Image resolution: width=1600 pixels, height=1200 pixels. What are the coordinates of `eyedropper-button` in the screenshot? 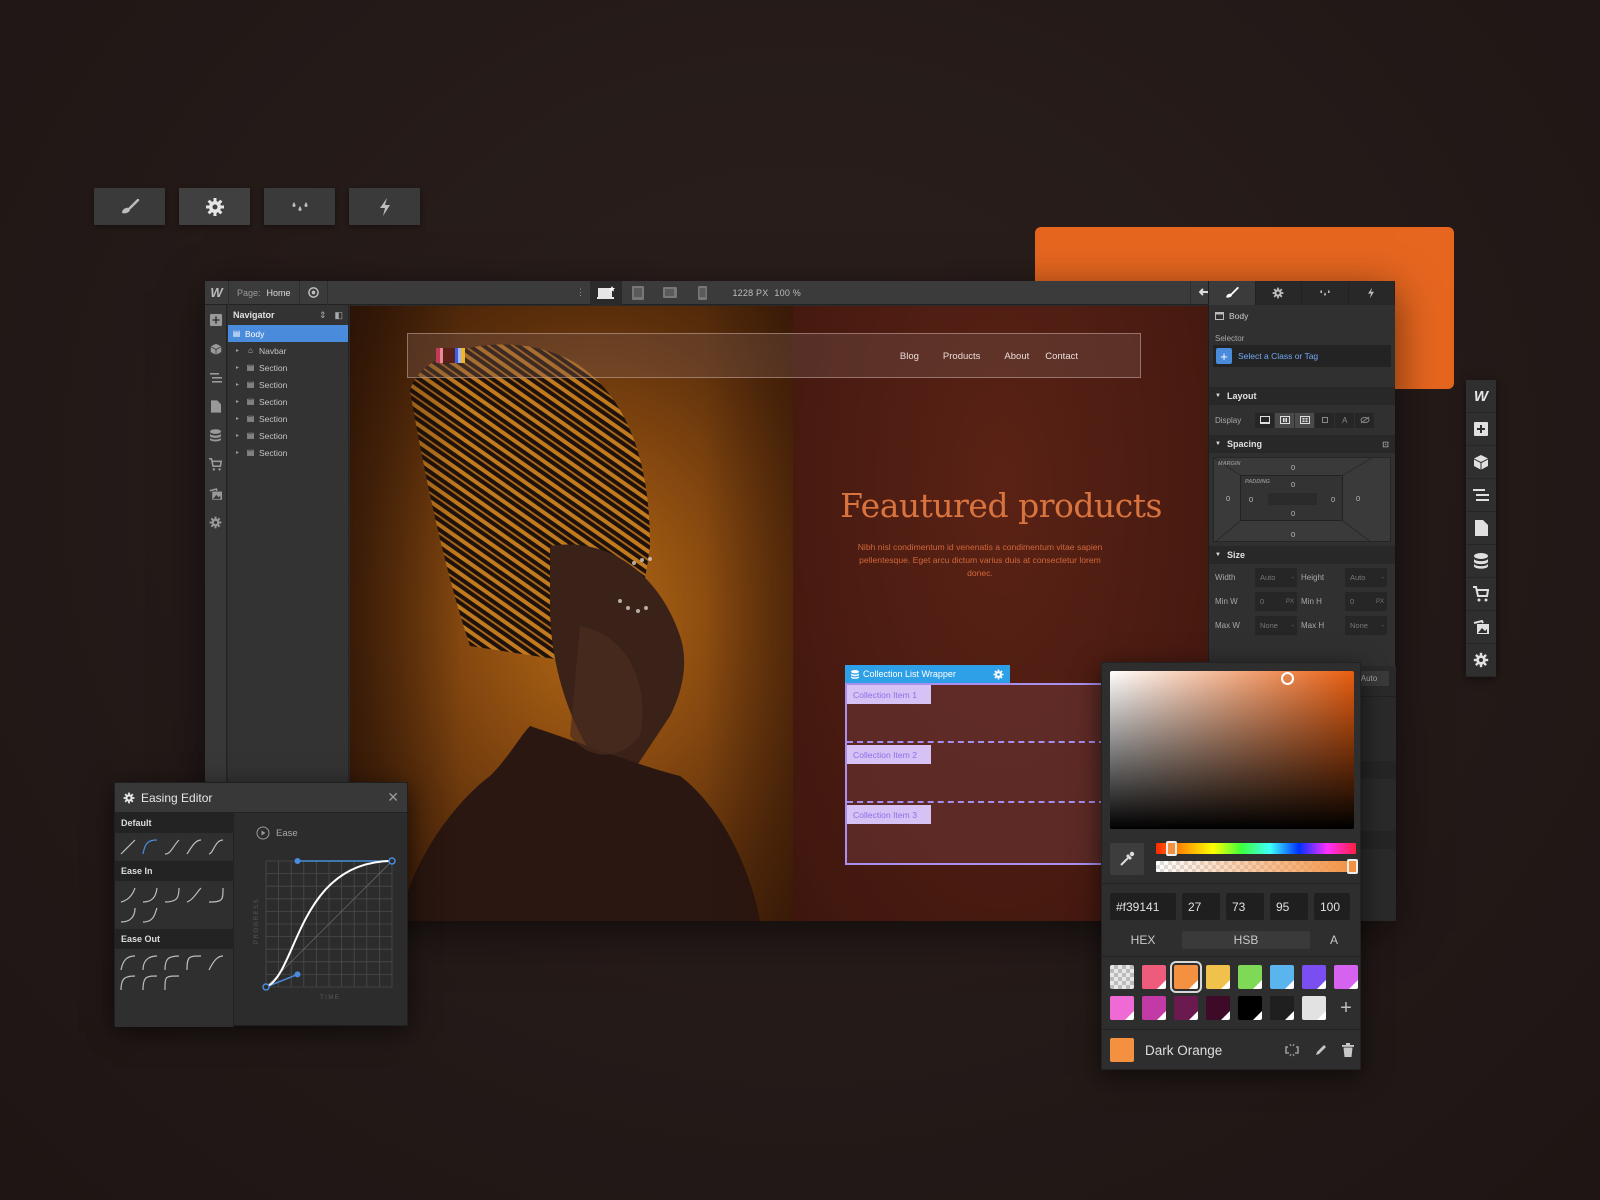 It's located at (1127, 859).